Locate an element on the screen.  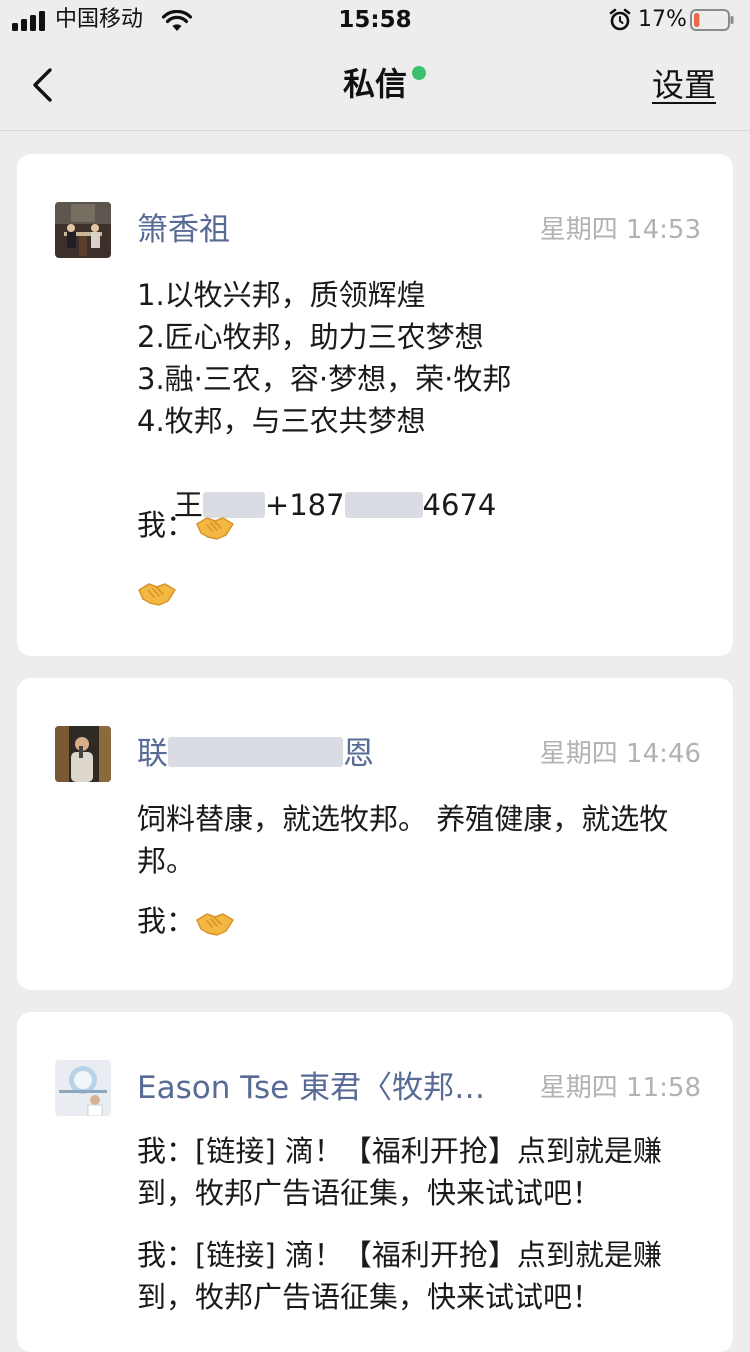
battery-icon is located at coordinates (712, 20).